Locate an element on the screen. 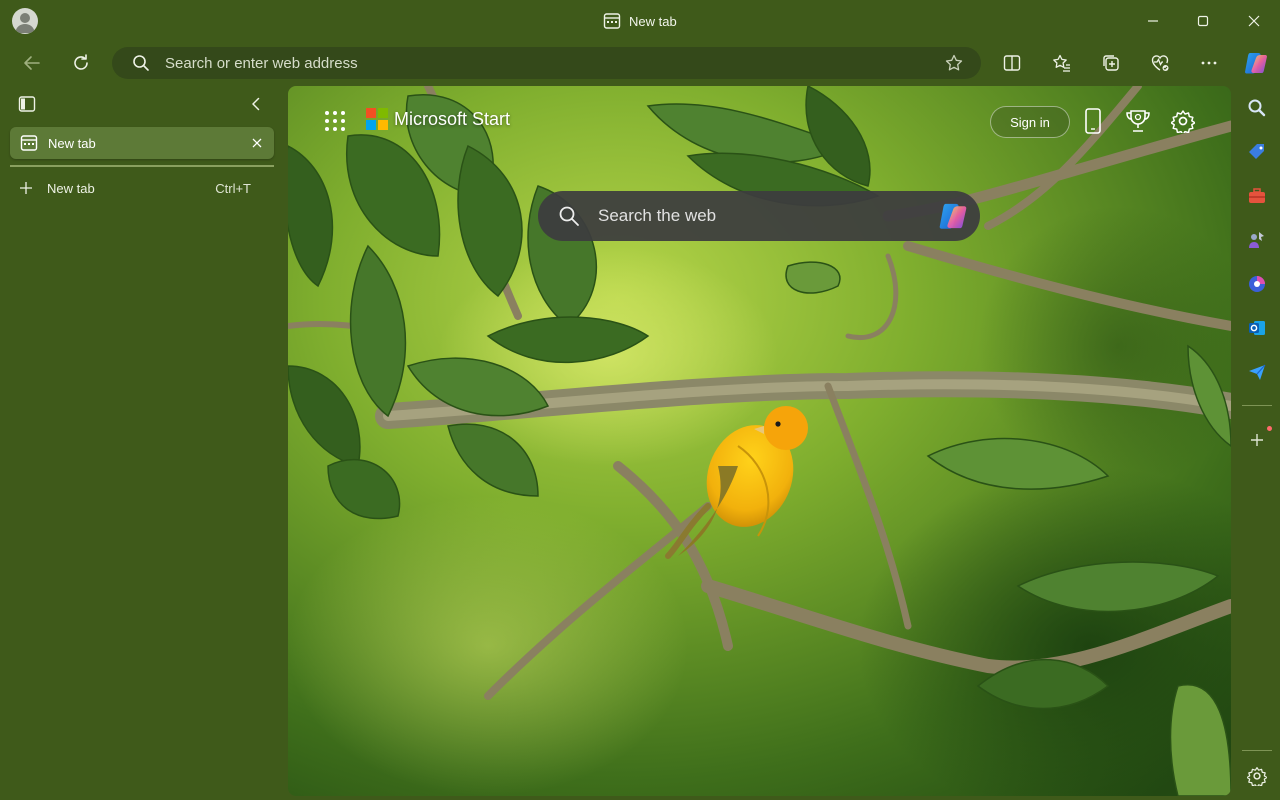 This screenshot has width=1280, height=800. person-icon is located at coordinates (25, 23).